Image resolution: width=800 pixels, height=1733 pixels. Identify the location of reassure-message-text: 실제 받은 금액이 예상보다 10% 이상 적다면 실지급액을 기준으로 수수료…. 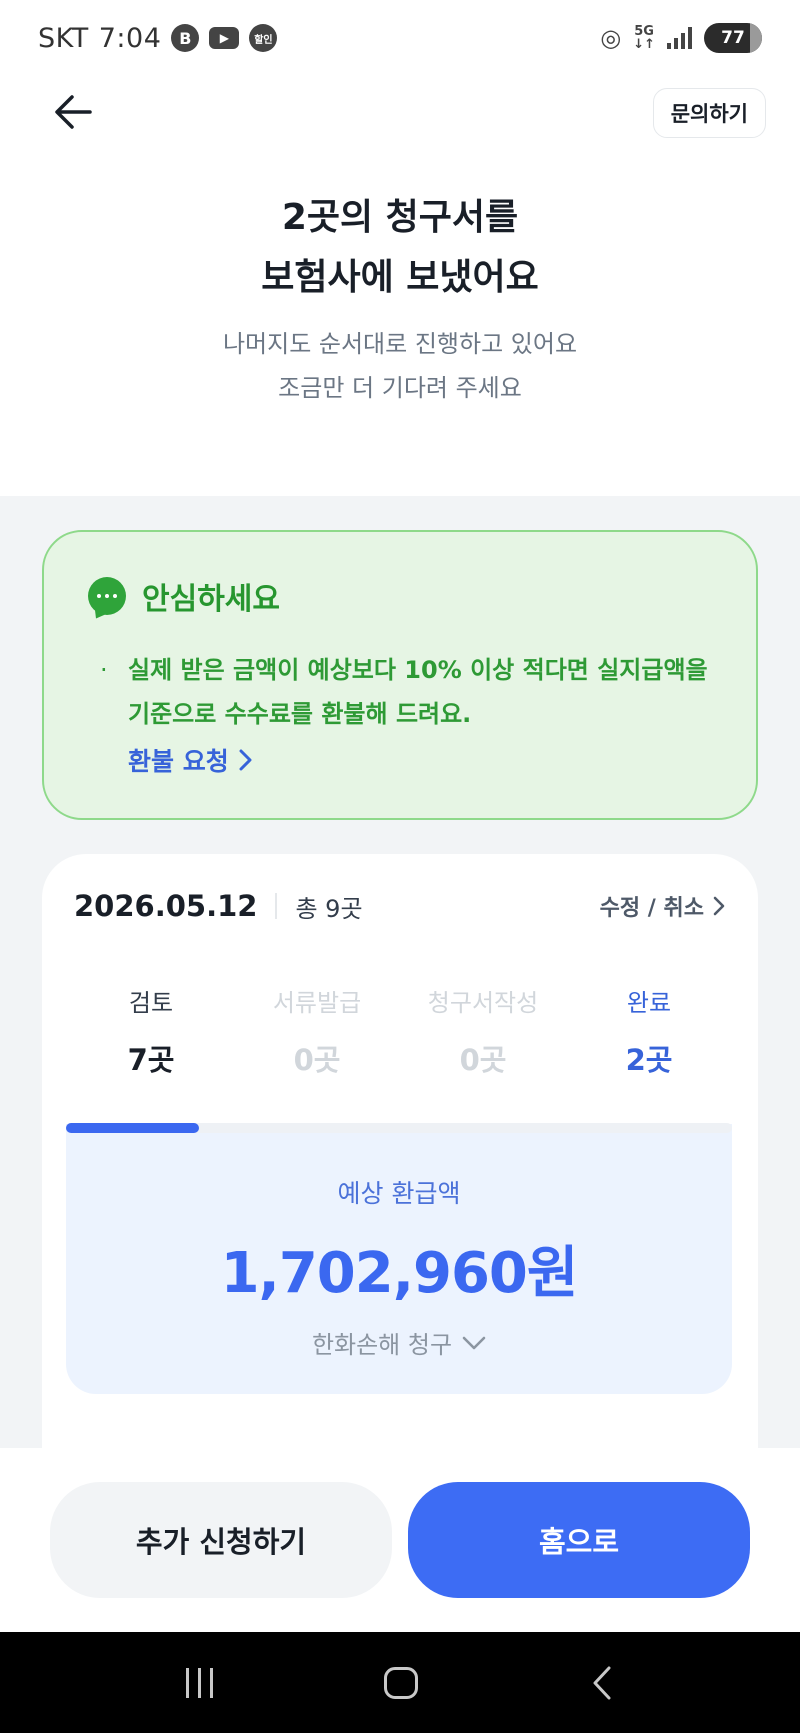
(418, 692).